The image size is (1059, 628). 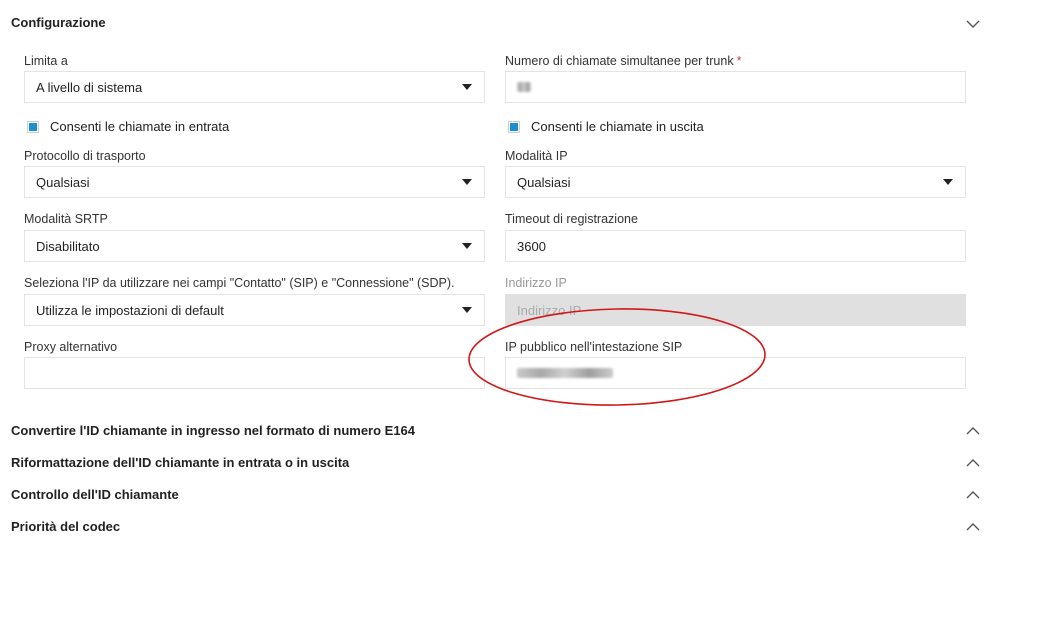 I want to click on transport-select: Qualsiasi, so click(x=254, y=182).